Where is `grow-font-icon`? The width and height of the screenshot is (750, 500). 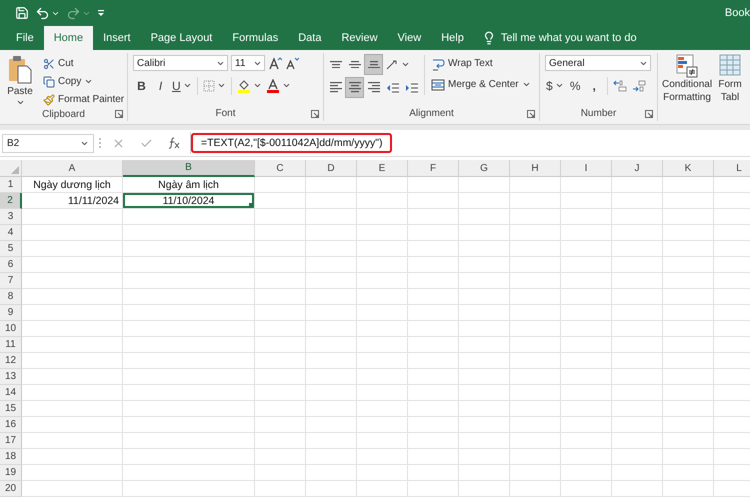 grow-font-icon is located at coordinates (275, 63).